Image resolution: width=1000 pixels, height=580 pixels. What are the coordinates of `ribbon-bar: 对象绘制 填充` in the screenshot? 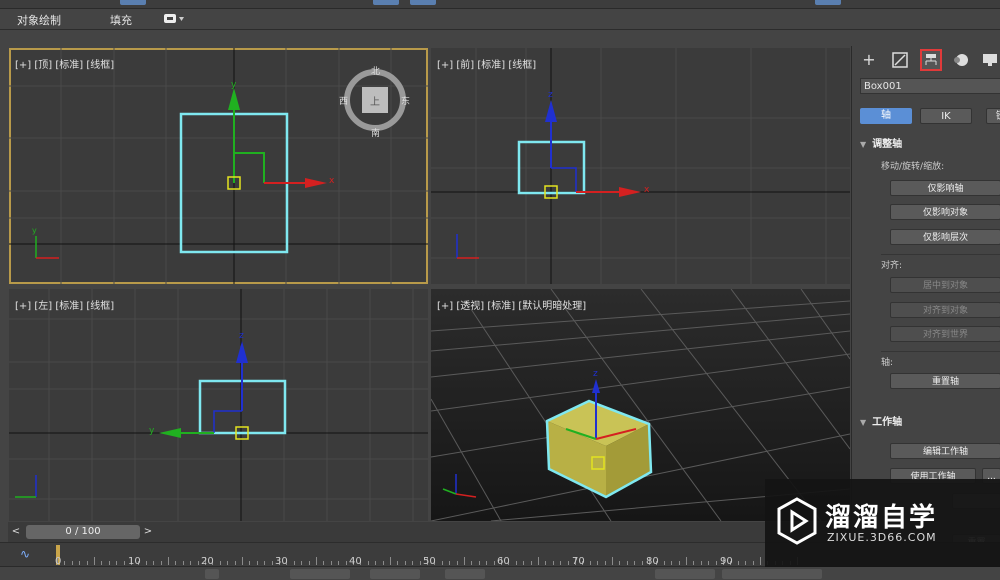 It's located at (500, 19).